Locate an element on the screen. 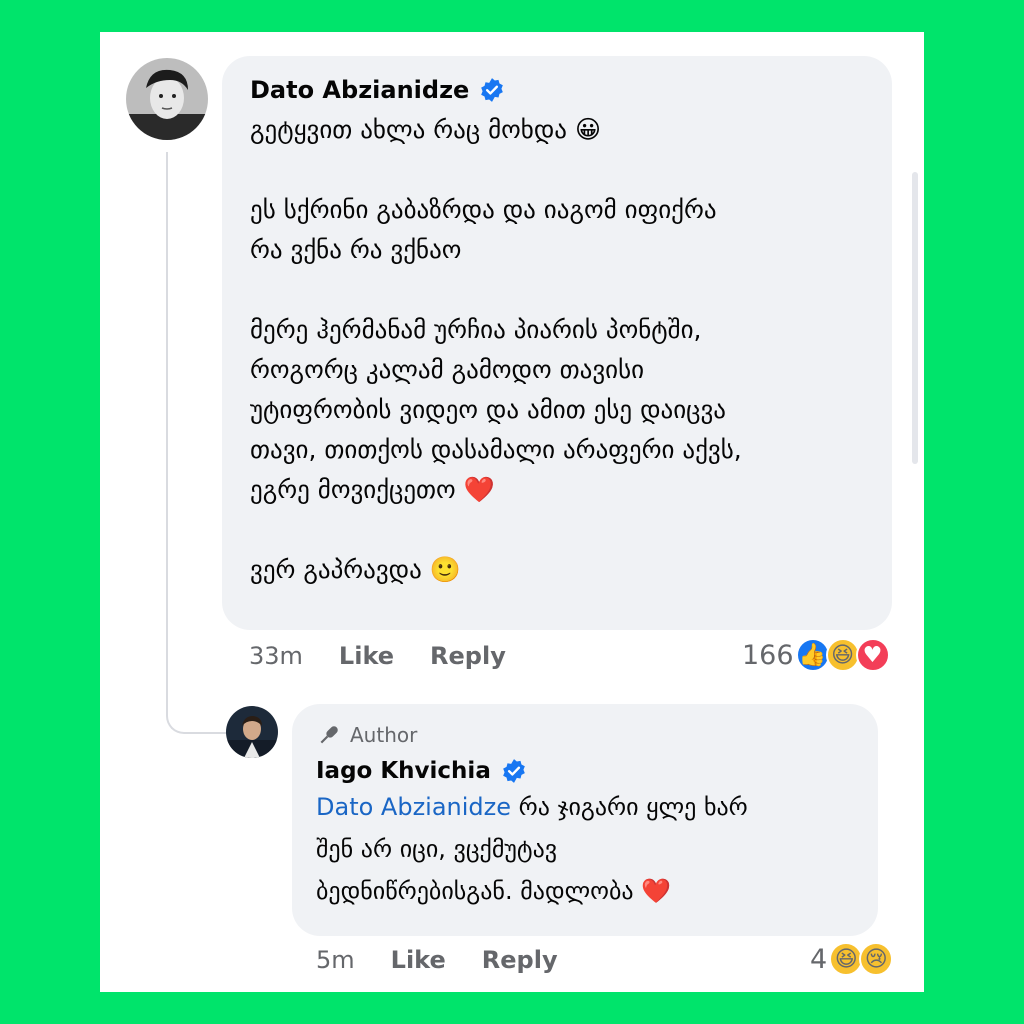  thread-connector is located at coordinates (197, 713).